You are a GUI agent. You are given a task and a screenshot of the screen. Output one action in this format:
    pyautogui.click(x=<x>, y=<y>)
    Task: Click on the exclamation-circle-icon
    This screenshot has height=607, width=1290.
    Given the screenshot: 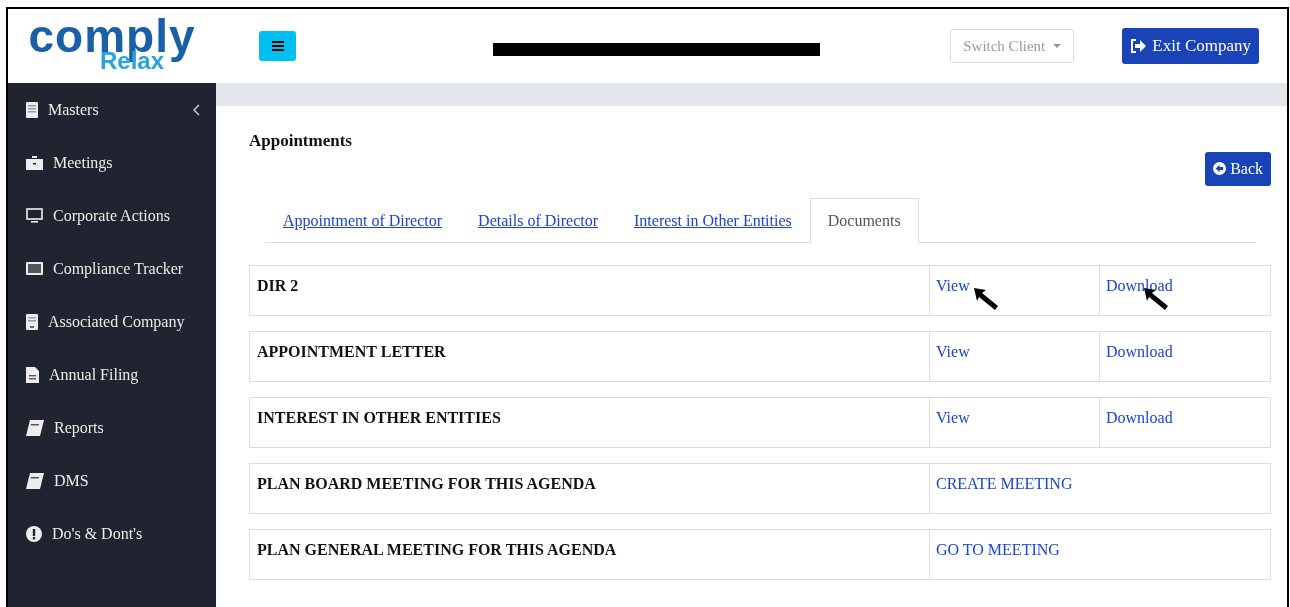 What is the action you would take?
    pyautogui.click(x=34, y=533)
    